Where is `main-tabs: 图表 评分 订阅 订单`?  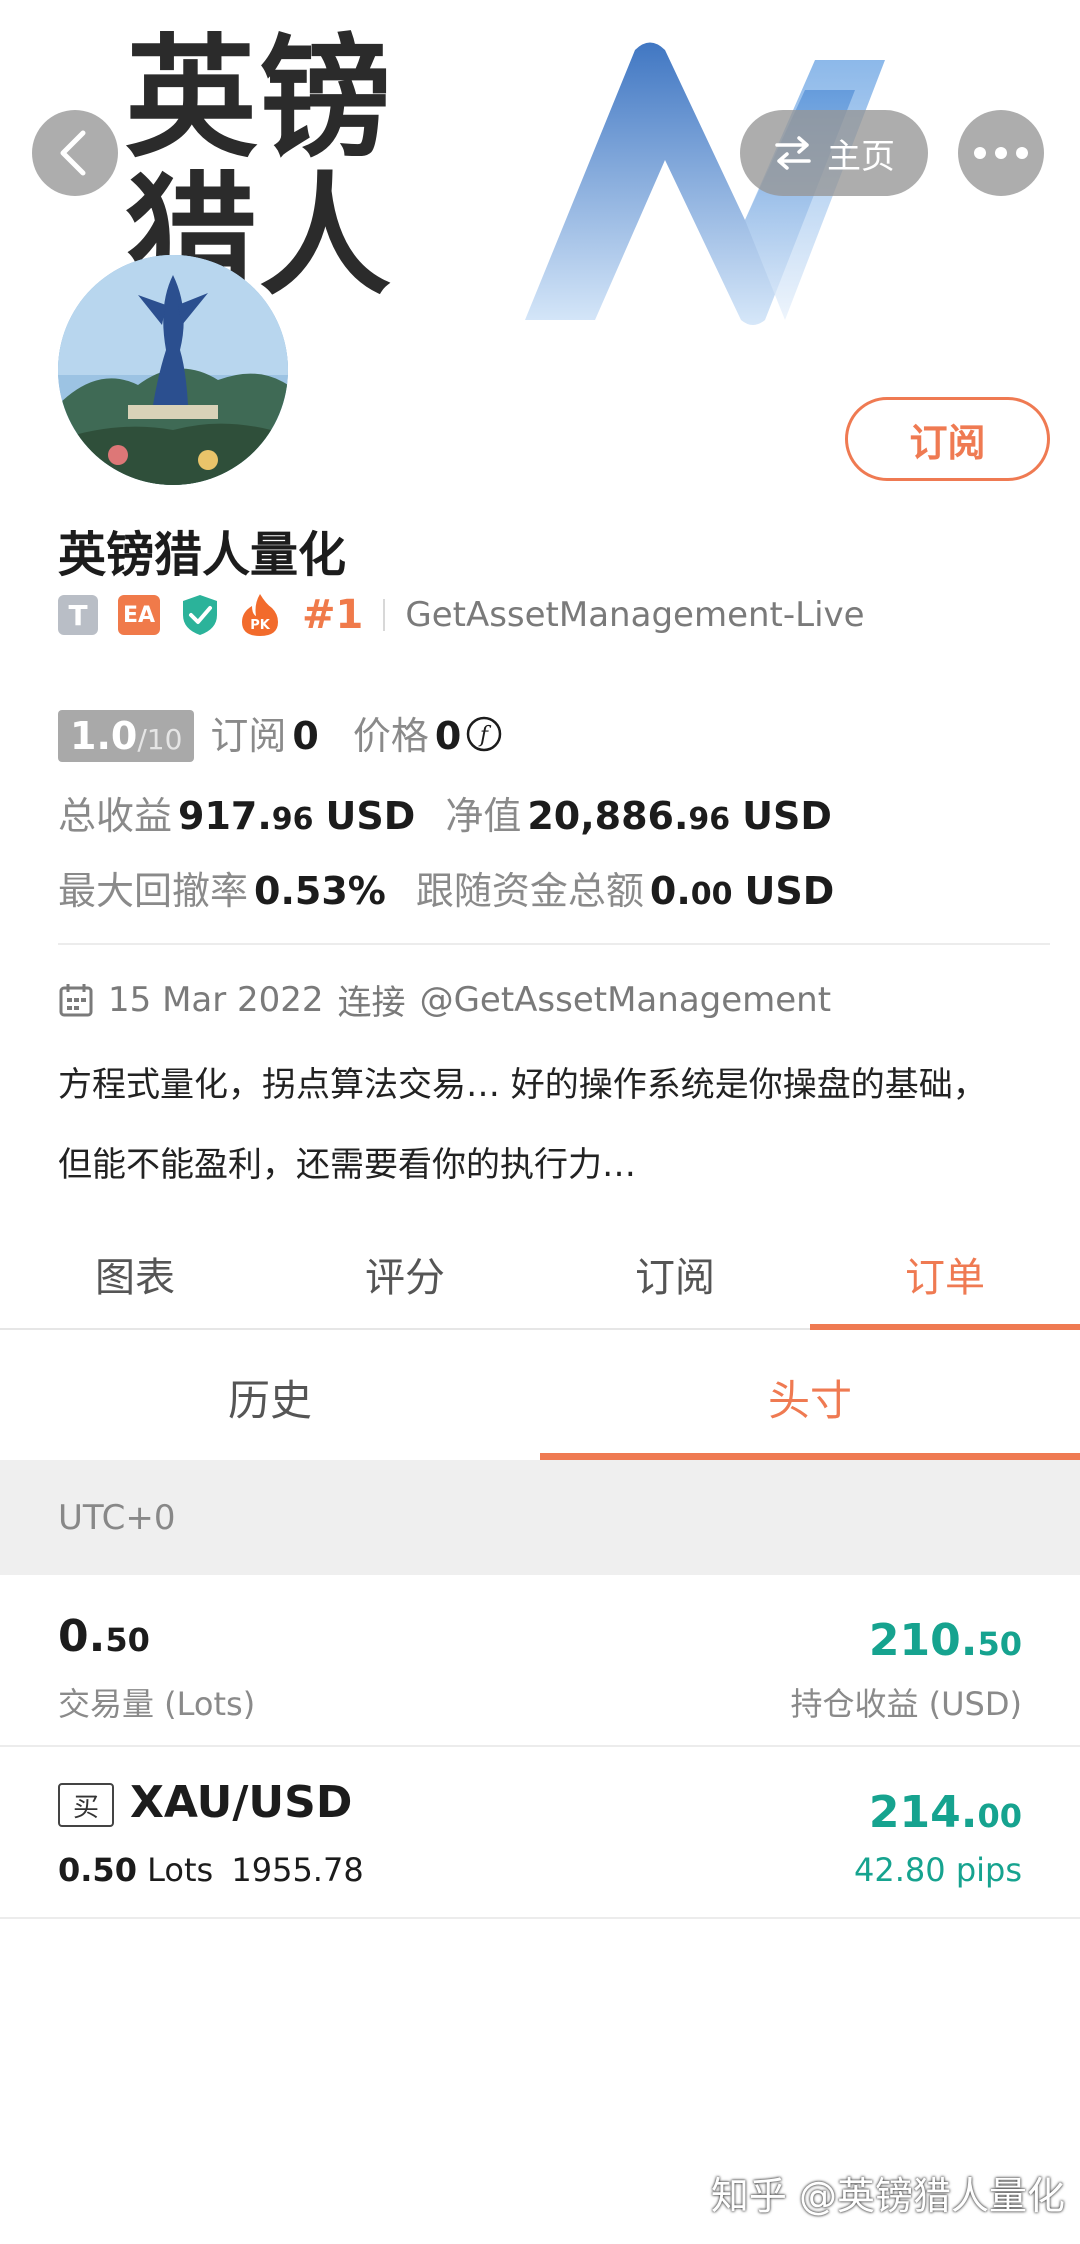 main-tabs: 图表 评分 订阅 订单 is located at coordinates (540, 1275).